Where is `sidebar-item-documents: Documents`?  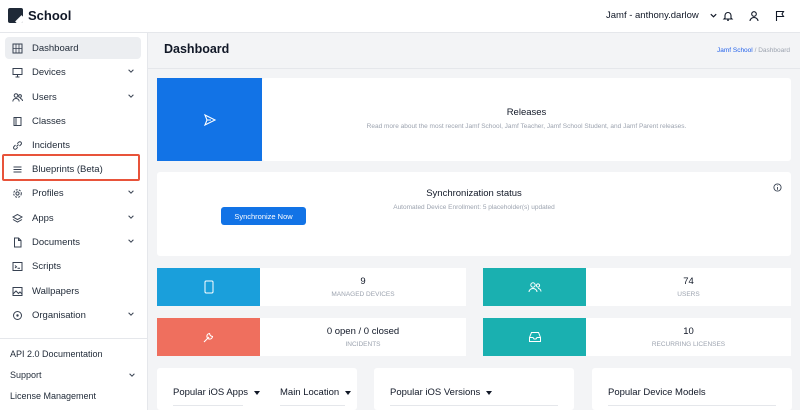 sidebar-item-documents: Documents is located at coordinates (73, 242).